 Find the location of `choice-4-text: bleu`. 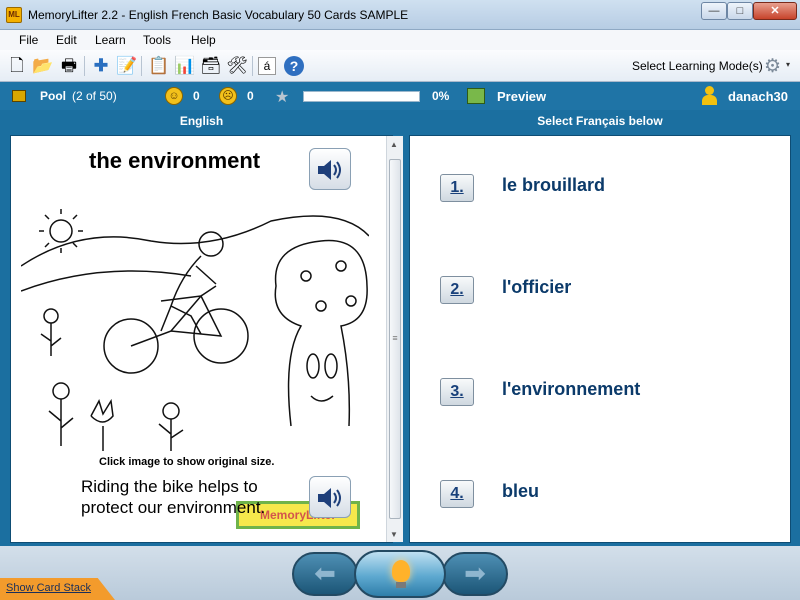

choice-4-text: bleu is located at coordinates (520, 491).